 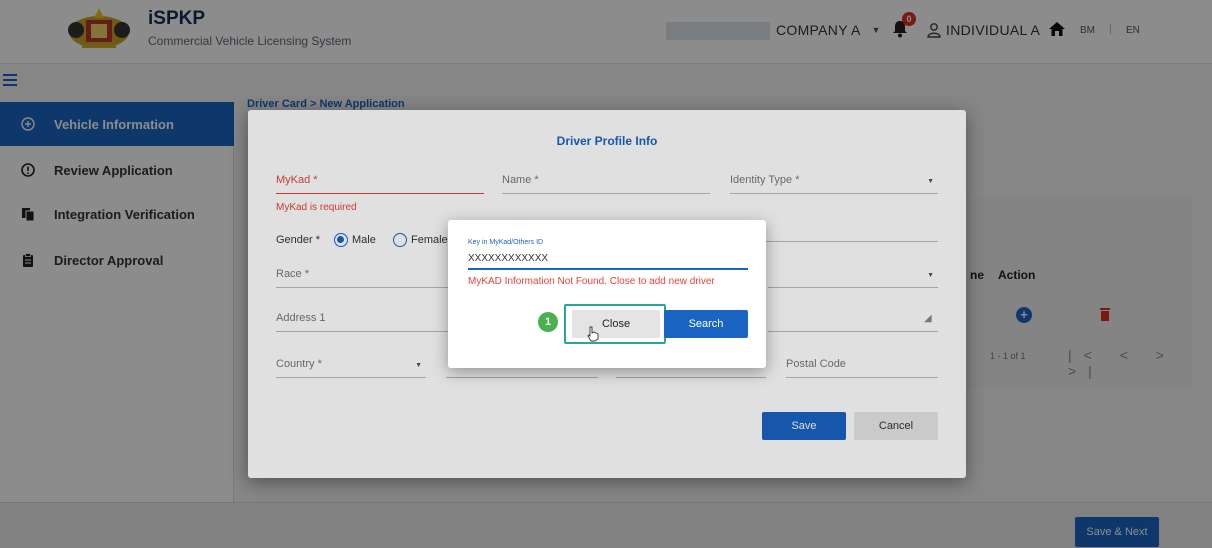 I want to click on search-button: Search, so click(x=706, y=324).